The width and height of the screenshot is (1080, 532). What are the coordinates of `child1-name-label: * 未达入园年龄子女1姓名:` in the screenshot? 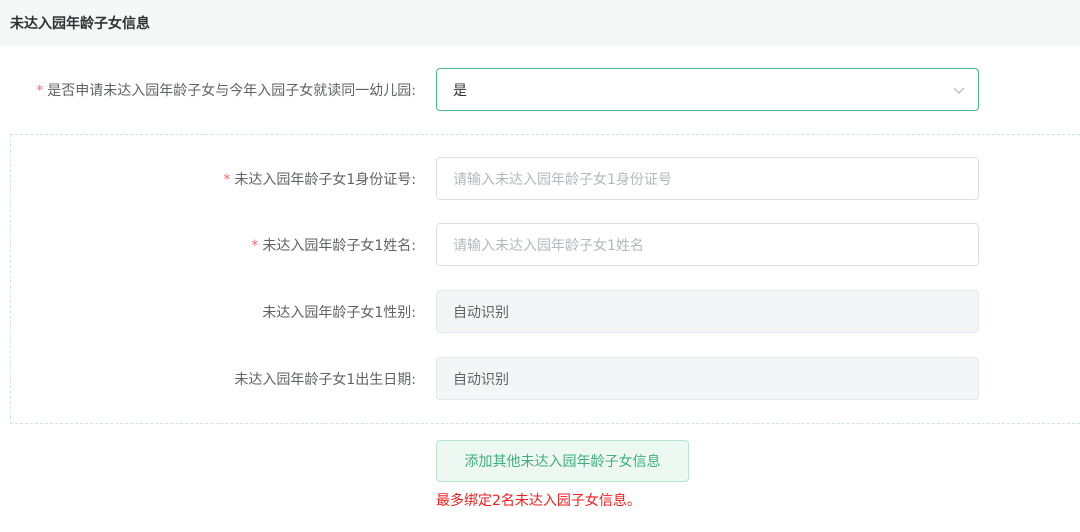 It's located at (333, 245).